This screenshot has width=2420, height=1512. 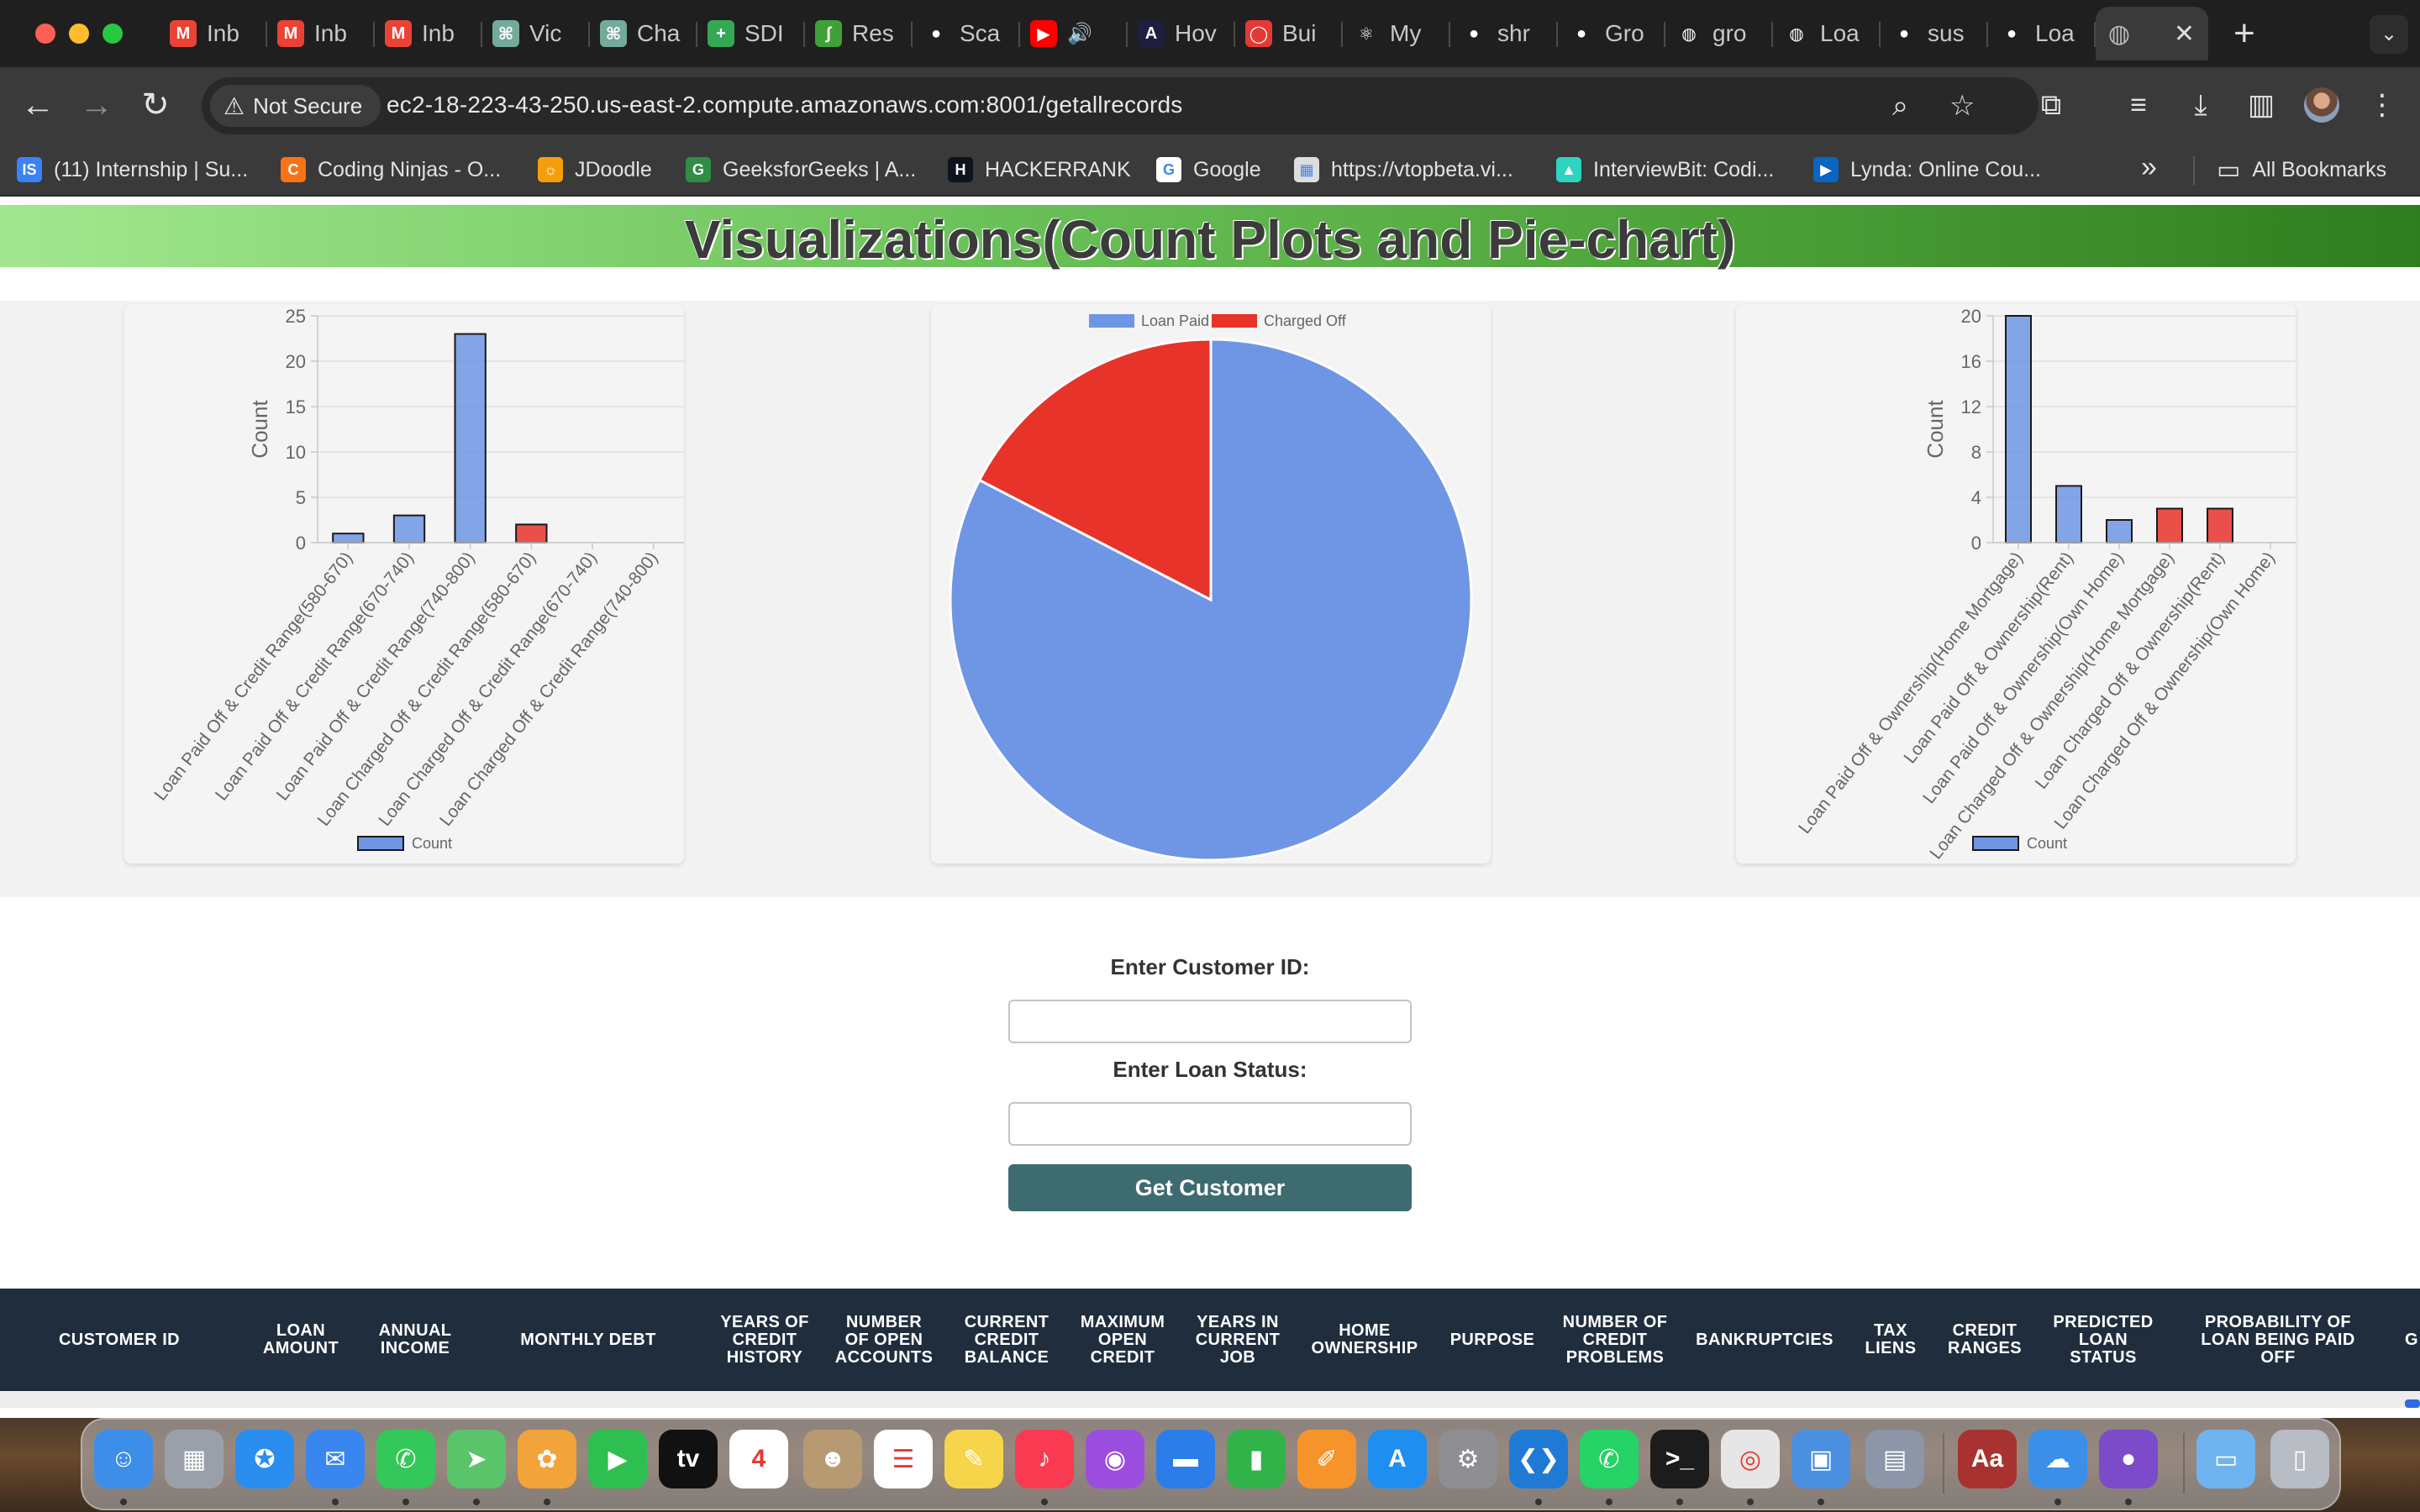 I want to click on site-security-chip: ⚠ Not Secure, so click(x=295, y=106).